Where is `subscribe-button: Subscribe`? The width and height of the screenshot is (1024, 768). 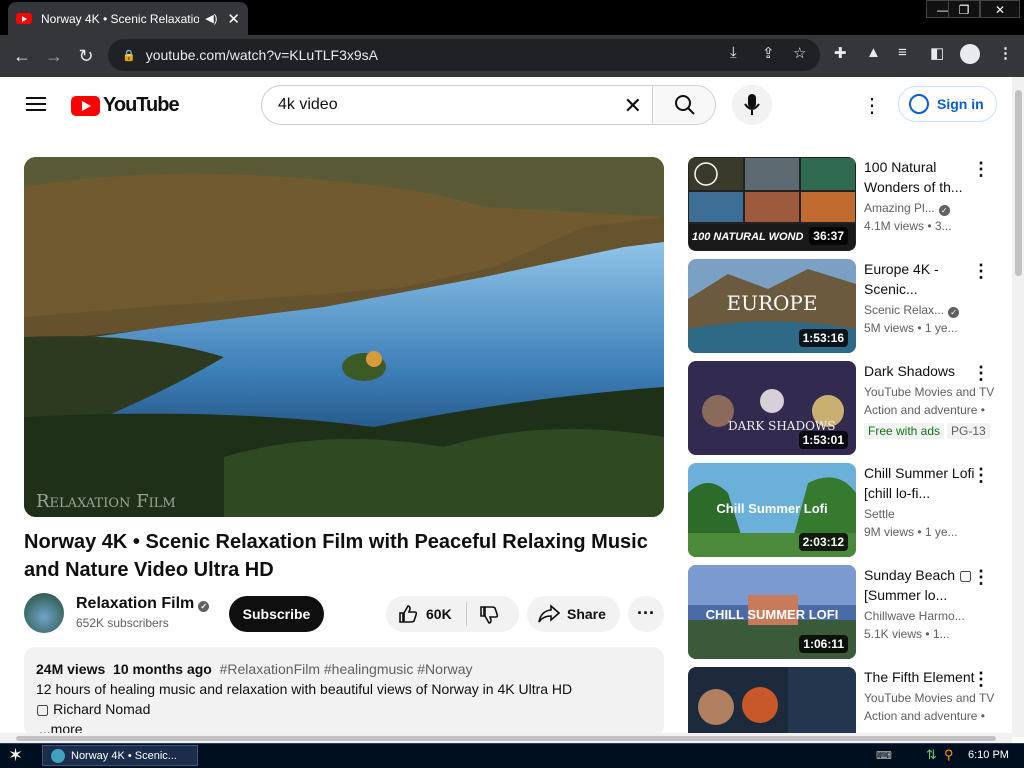 subscribe-button: Subscribe is located at coordinates (276, 614).